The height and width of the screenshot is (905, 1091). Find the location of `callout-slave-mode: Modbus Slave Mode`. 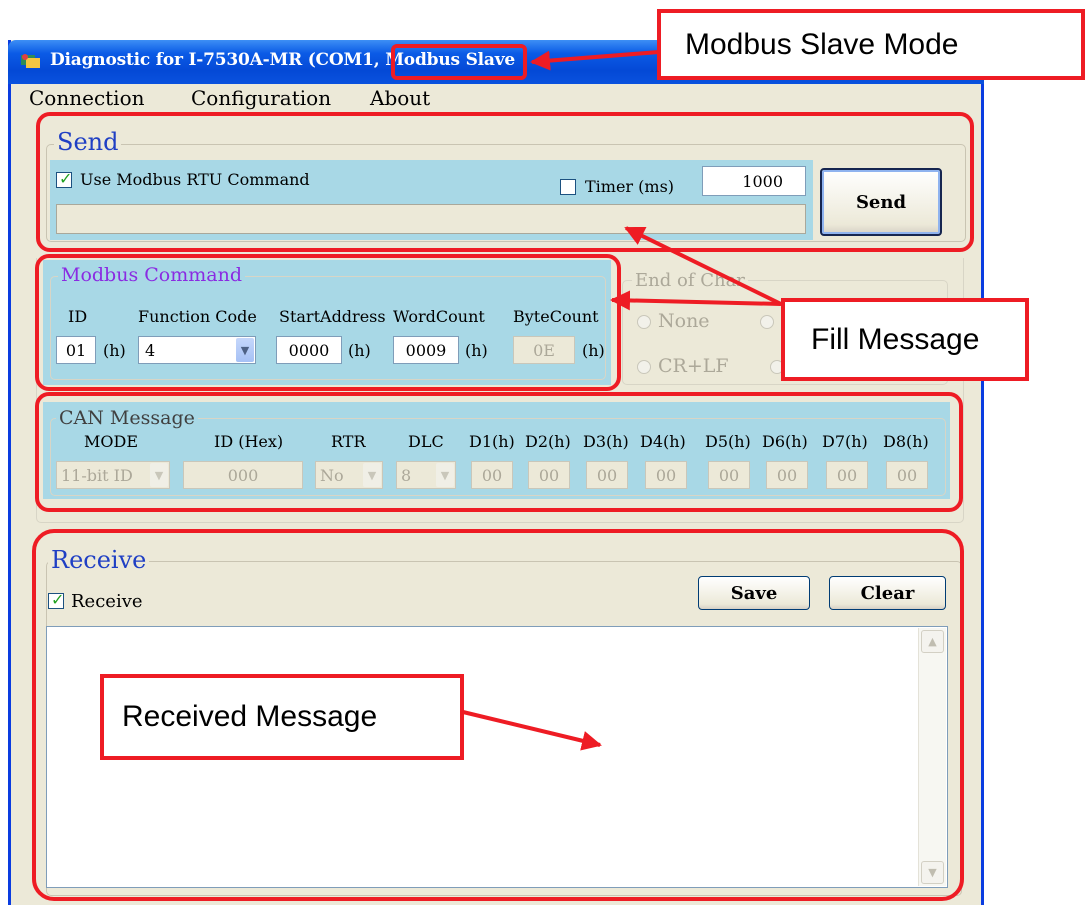

callout-slave-mode: Modbus Slave Mode is located at coordinates (871, 44).